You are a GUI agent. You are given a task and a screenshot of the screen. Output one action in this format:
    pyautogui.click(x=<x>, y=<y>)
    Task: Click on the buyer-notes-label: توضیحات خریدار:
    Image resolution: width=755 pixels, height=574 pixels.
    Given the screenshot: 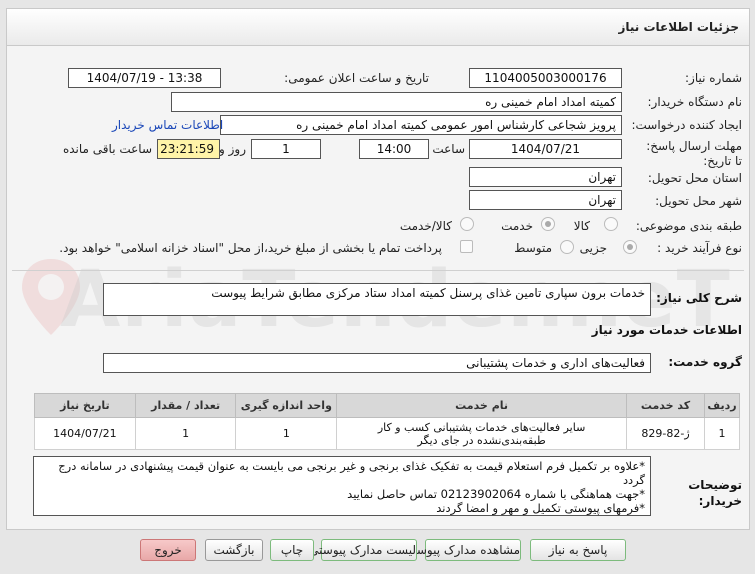 What is the action you would take?
    pyautogui.click(x=715, y=493)
    